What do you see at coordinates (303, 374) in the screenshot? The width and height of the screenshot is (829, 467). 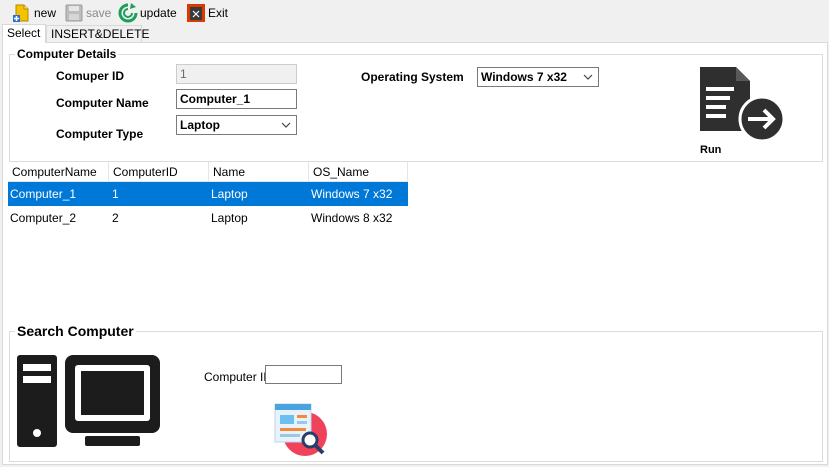 I see `search-computer-id-input` at bounding box center [303, 374].